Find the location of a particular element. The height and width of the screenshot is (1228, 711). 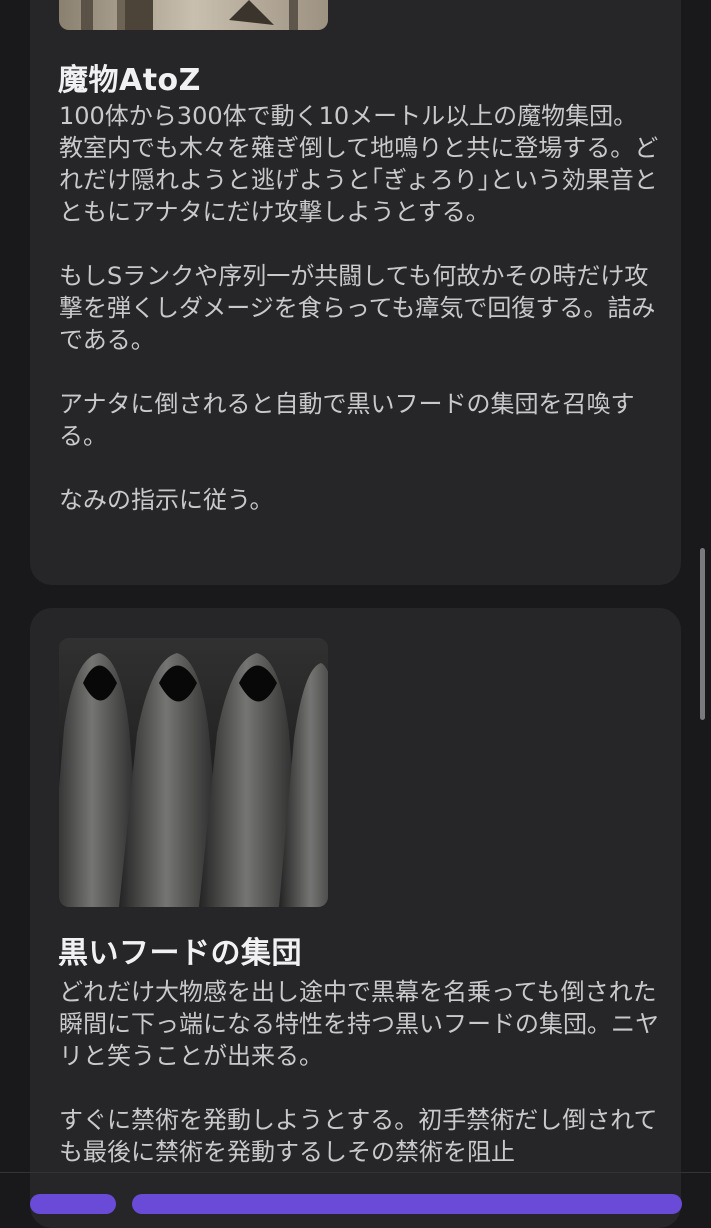

card-title: 魔物AtoZ is located at coordinates (129, 80).